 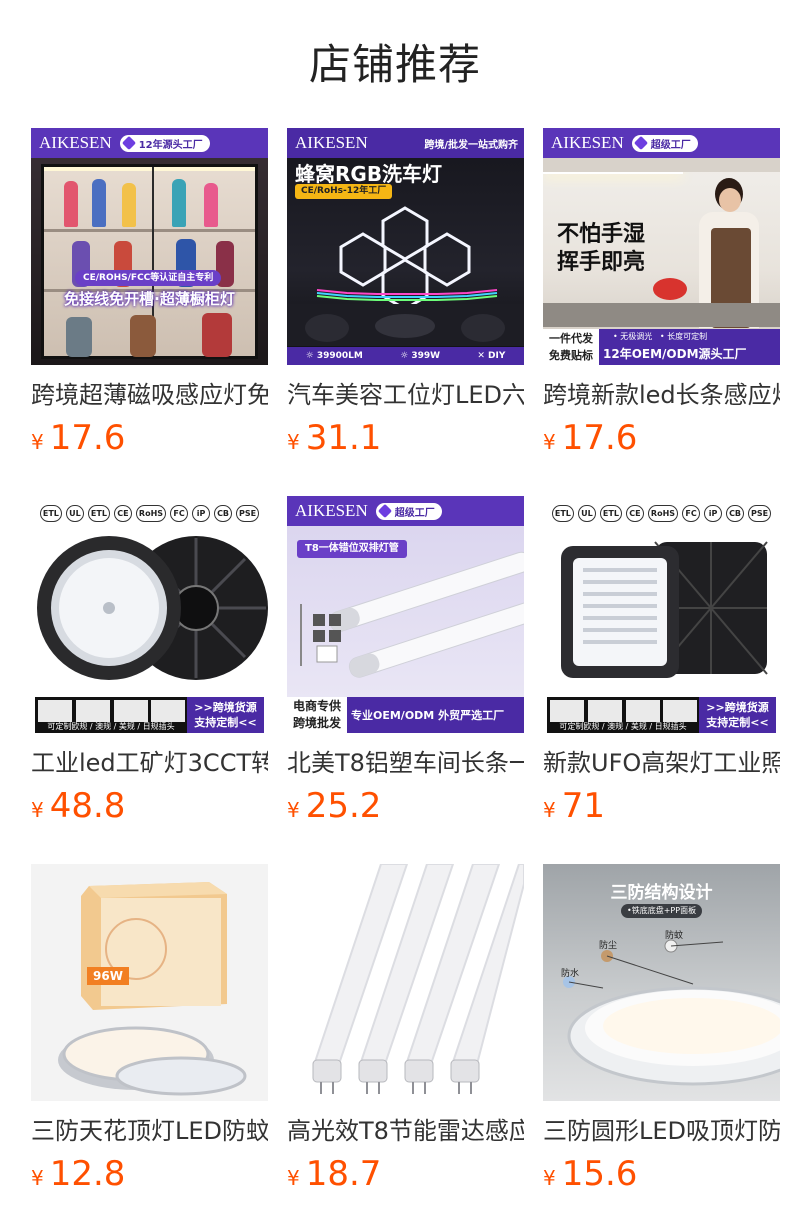 I want to click on factory-badge: 超级工厂, so click(x=664, y=143).